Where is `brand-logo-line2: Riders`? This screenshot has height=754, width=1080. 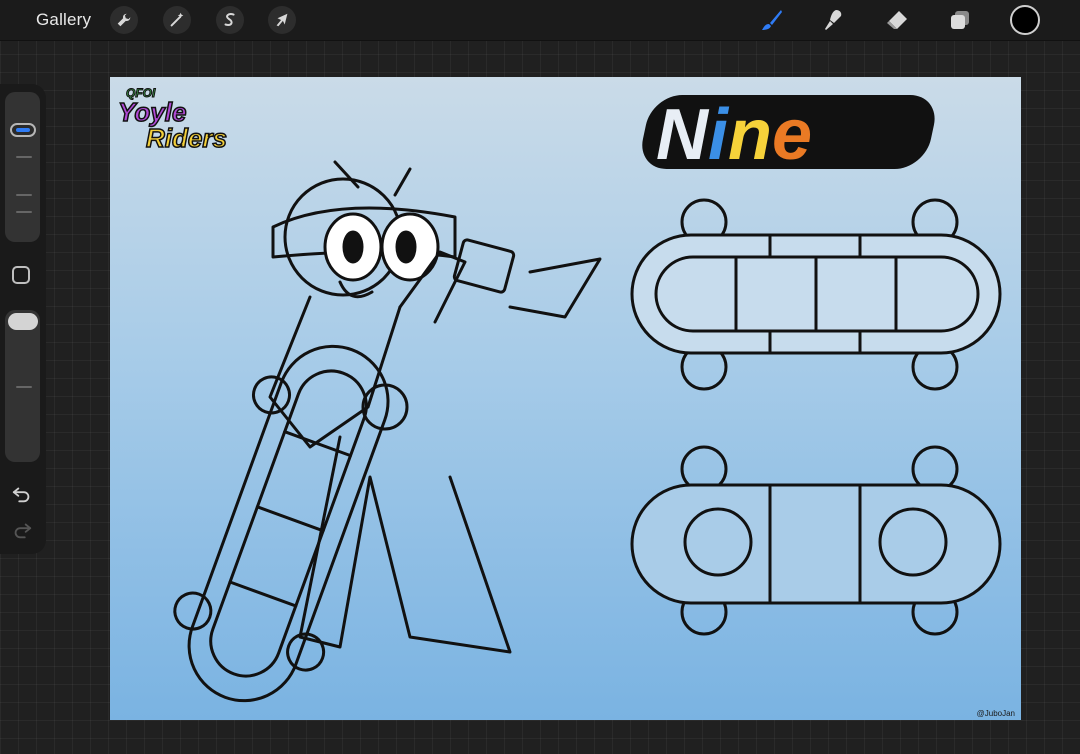 brand-logo-line2: Riders is located at coordinates (186, 137).